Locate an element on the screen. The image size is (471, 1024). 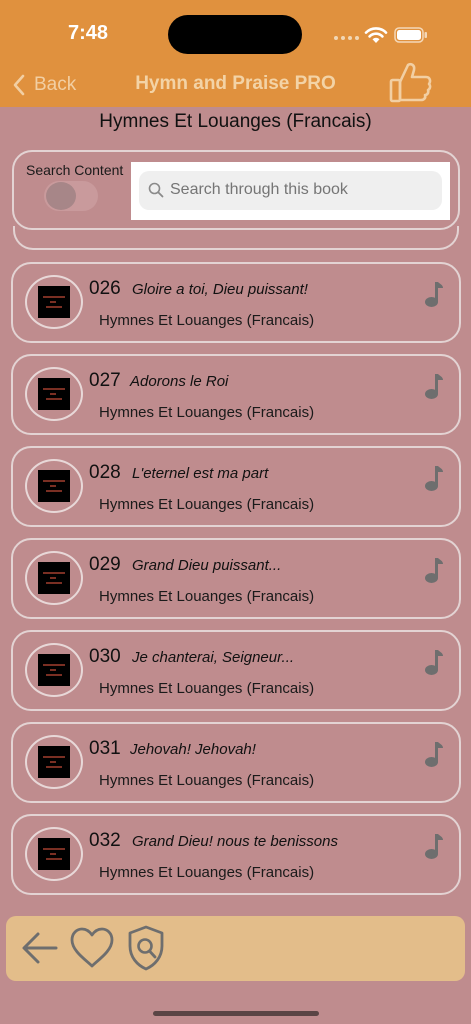
hymn-number: 029 is located at coordinates (105, 564).